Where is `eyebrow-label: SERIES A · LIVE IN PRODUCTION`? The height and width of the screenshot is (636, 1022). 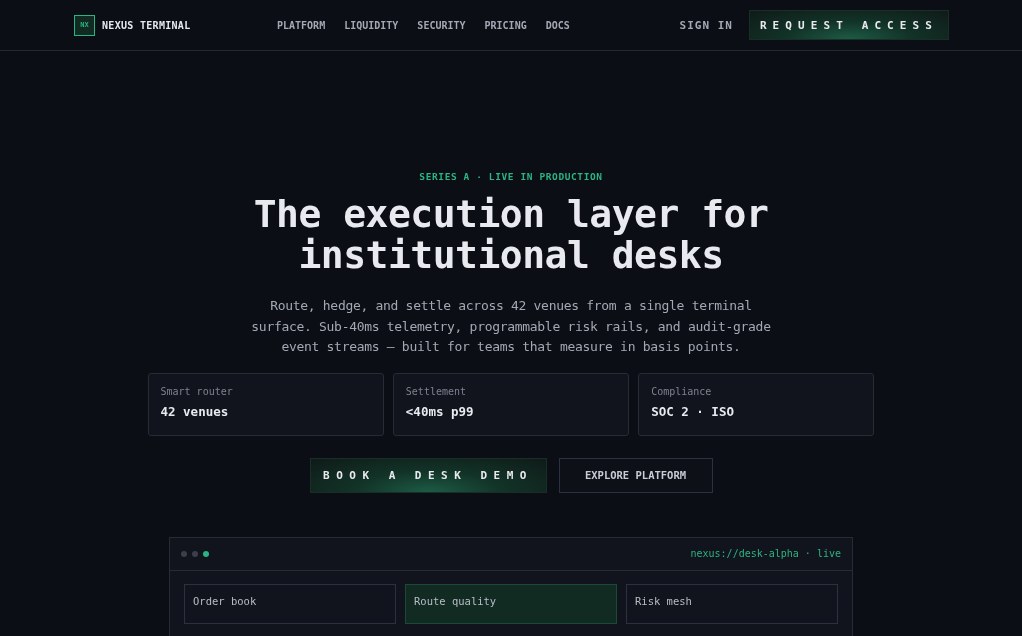
eyebrow-label: SERIES A · LIVE IN PRODUCTION is located at coordinates (511, 176).